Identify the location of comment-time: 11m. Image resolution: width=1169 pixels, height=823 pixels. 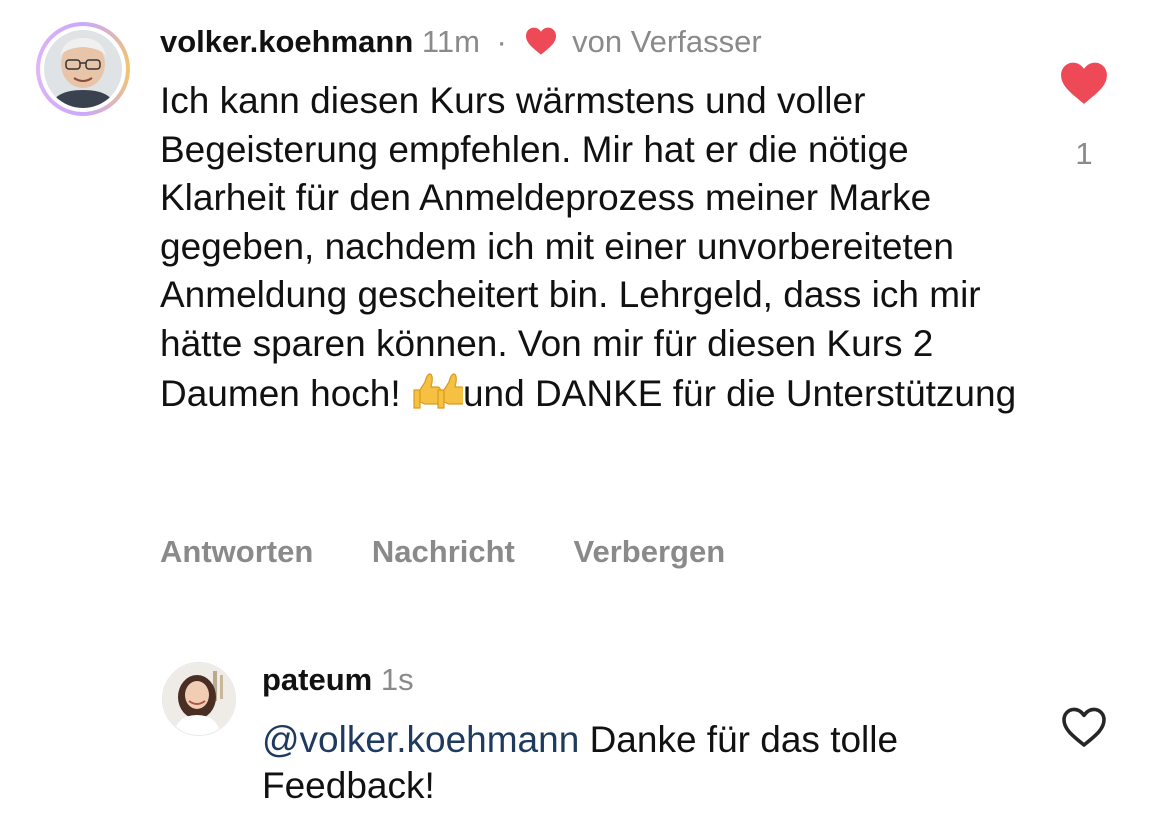
(450, 41).